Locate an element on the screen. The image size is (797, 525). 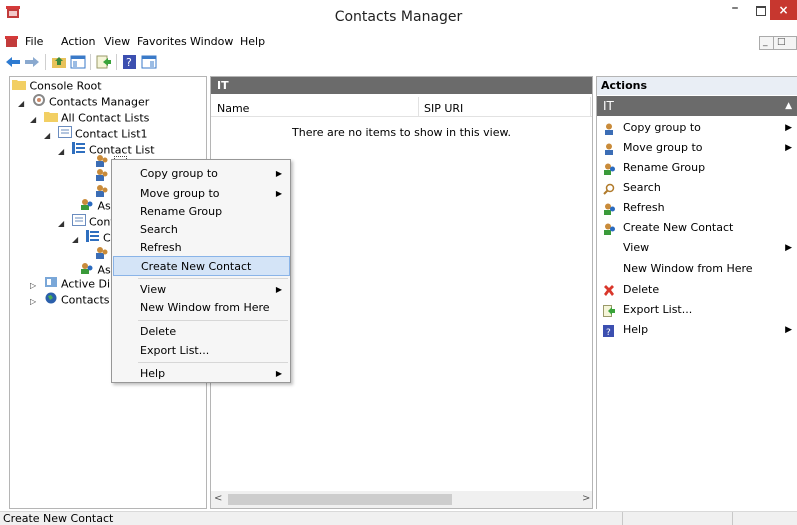
mdi-window-controls: _ □ is located at coordinates (778, 43).